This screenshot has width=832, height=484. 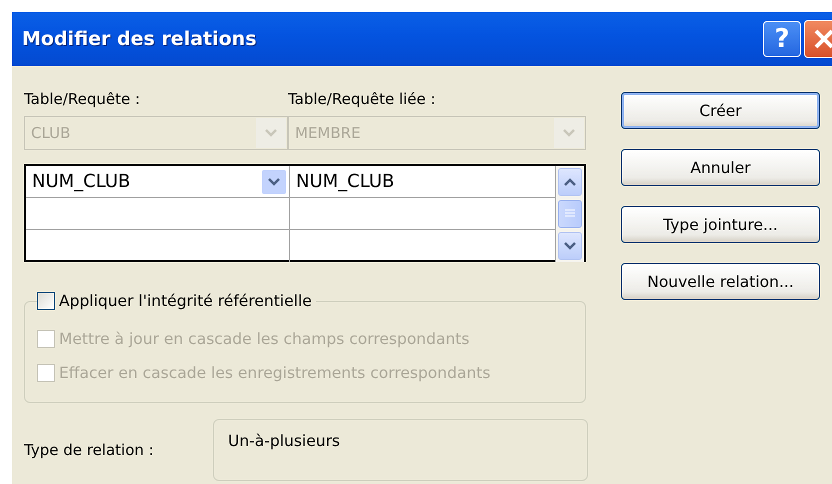 What do you see at coordinates (185, 301) in the screenshot?
I see `checkbox-label: Appliquer l'intégrité référentielle` at bounding box center [185, 301].